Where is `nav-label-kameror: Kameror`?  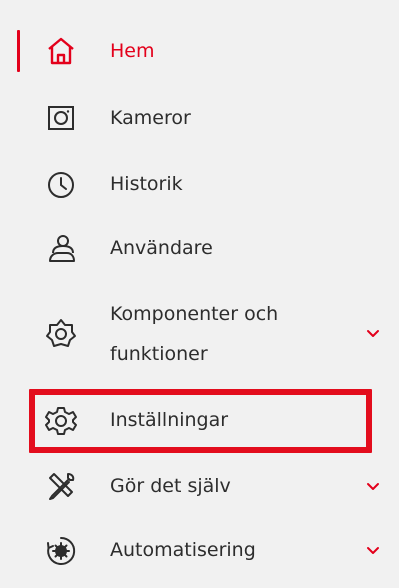 nav-label-kameror: Kameror is located at coordinates (150, 118).